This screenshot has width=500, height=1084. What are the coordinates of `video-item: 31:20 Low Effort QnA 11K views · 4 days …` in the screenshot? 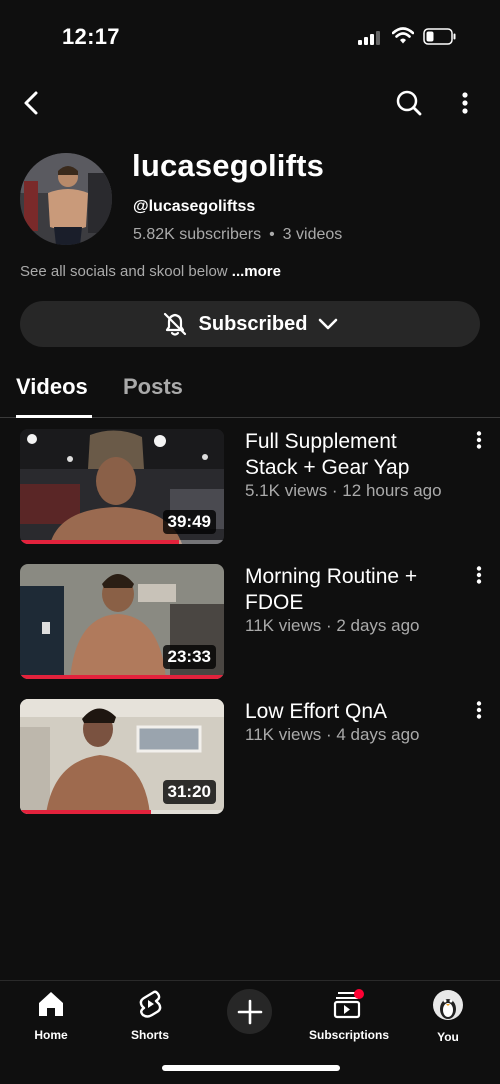 It's located at (250, 758).